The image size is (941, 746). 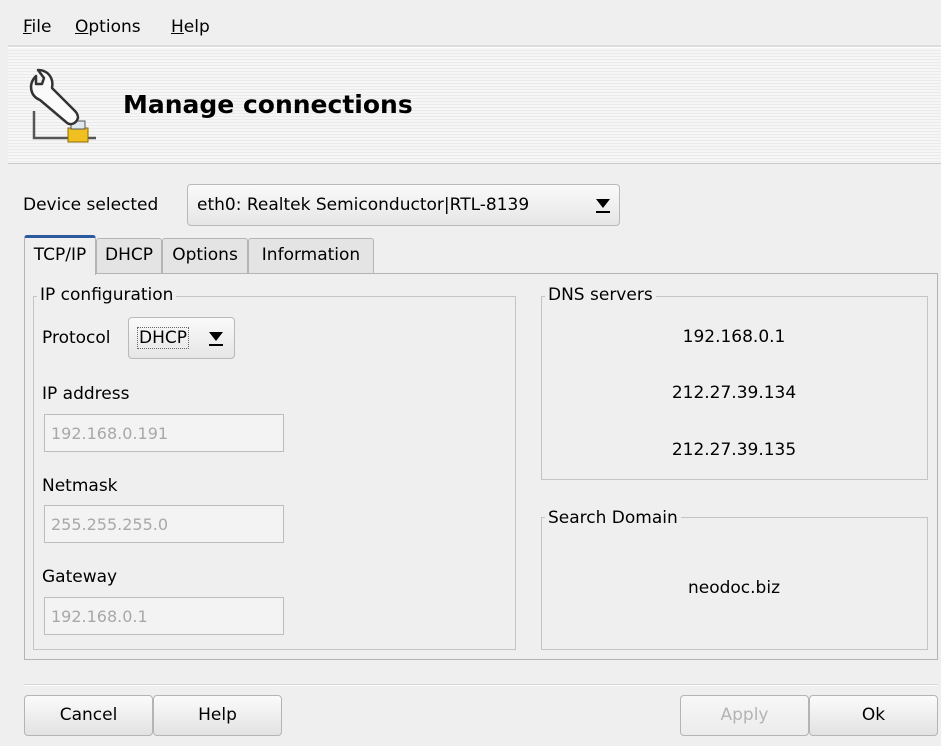 I want to click on tab-information-label: Information, so click(x=311, y=255).